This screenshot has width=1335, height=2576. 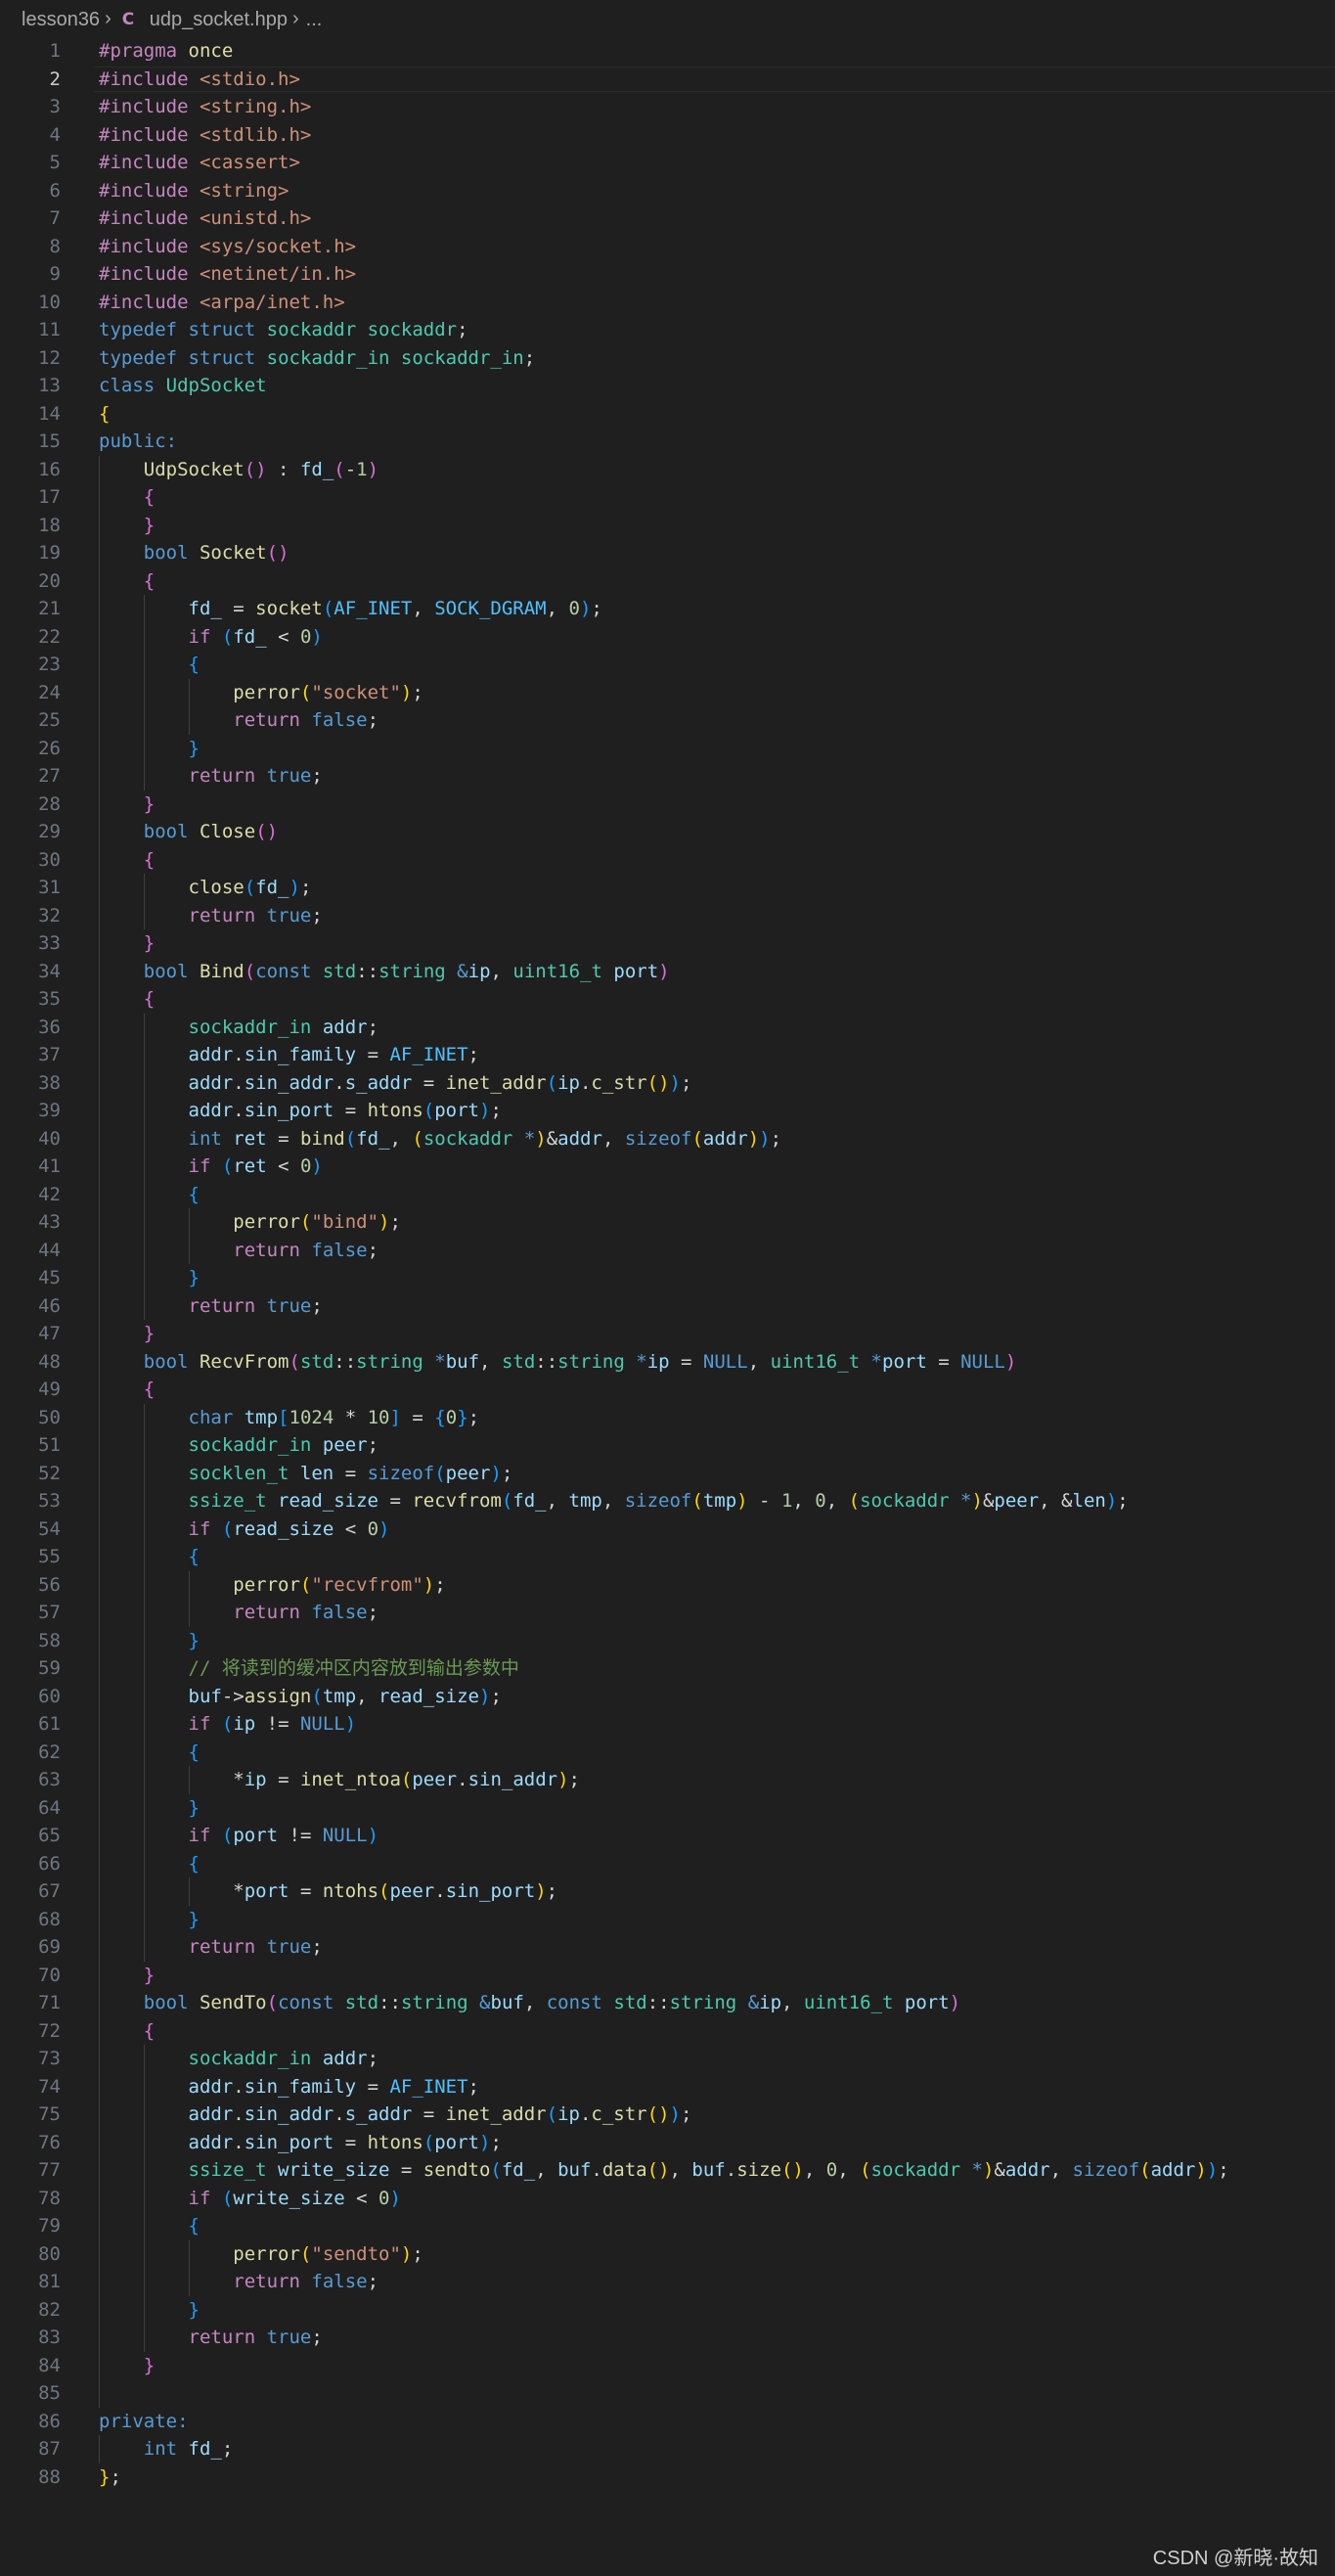 I want to click on code-line: 3 #include <string.h>, so click(x=667, y=107).